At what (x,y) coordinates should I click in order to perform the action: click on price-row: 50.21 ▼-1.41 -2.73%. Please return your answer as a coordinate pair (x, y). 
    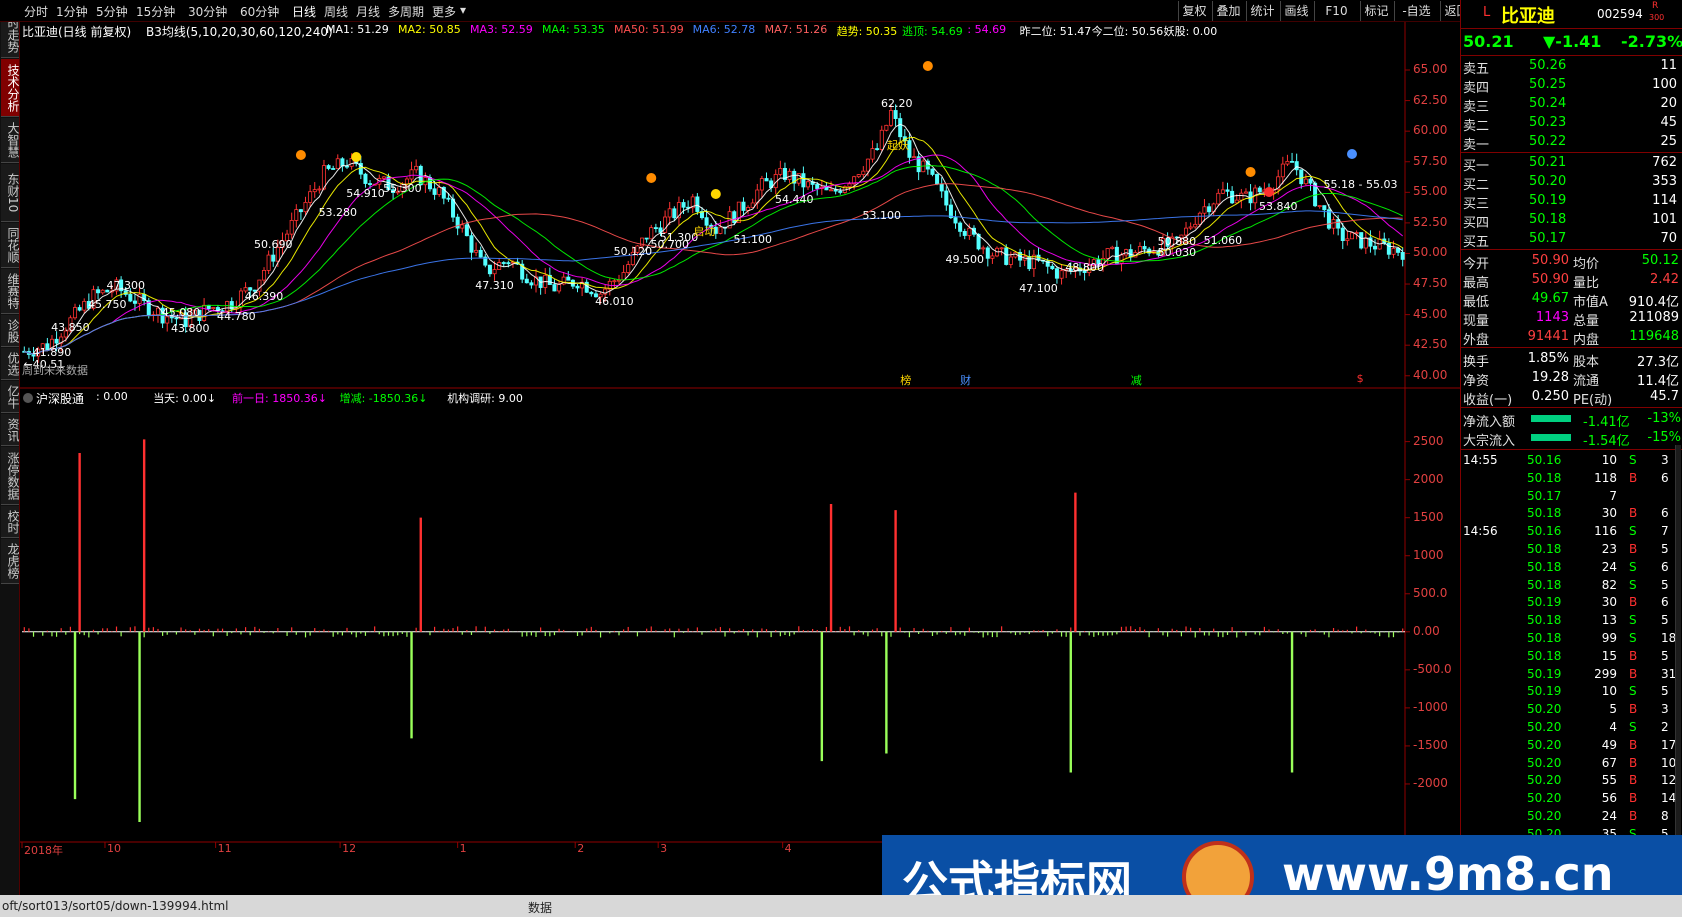
    Looking at the image, I should click on (1571, 42).